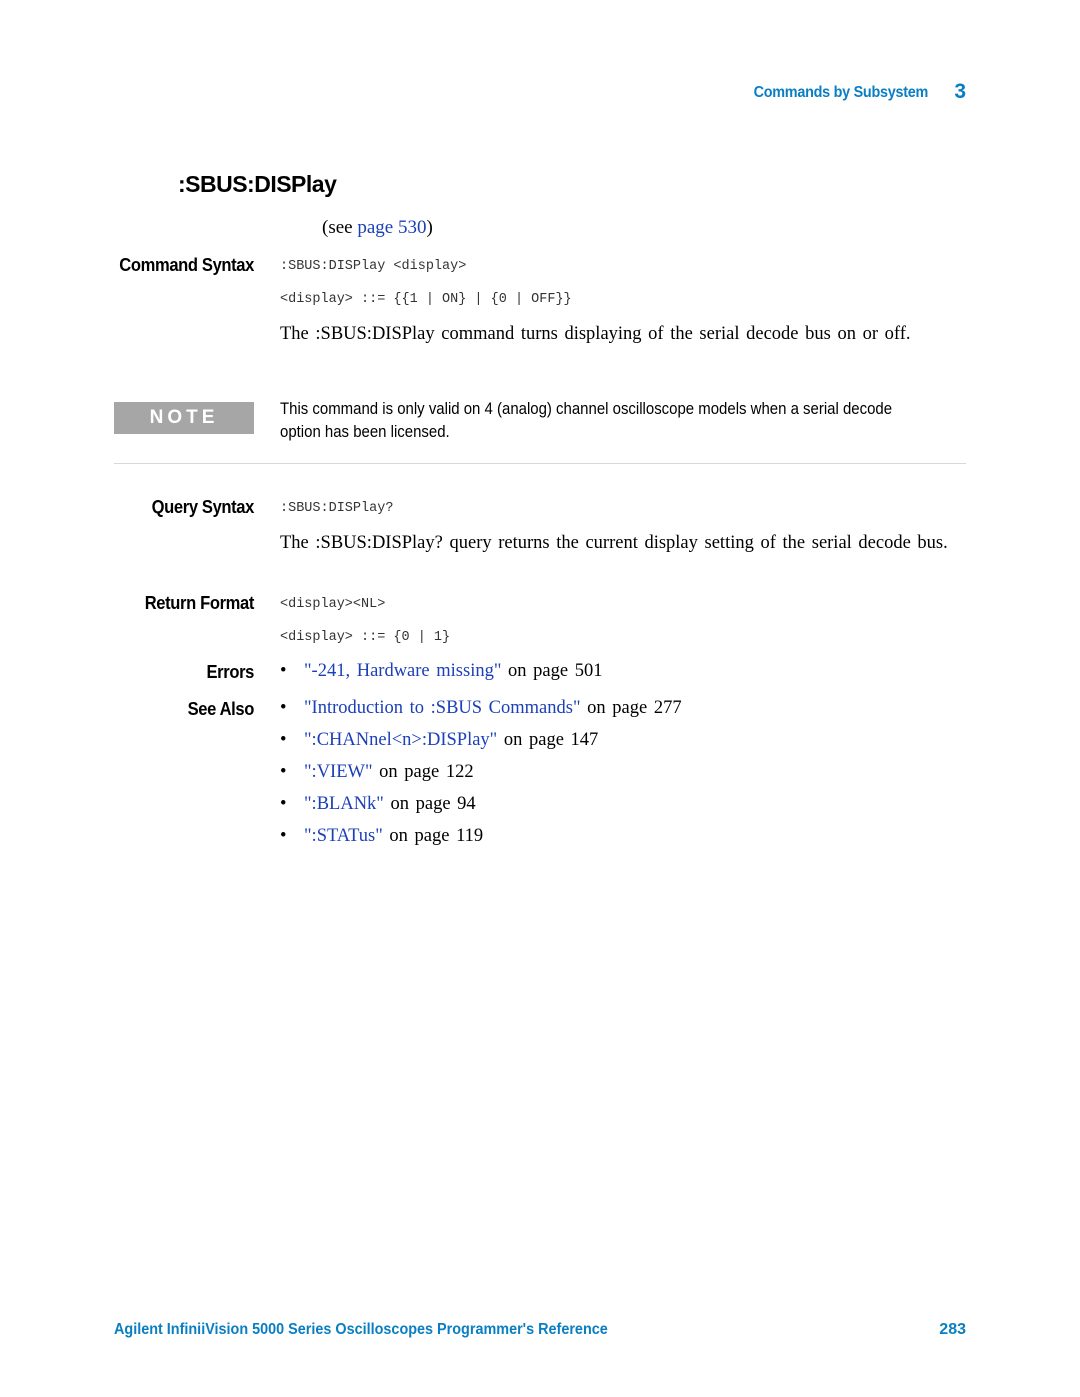 The height and width of the screenshot is (1397, 1080). I want to click on chapter-number: 3, so click(960, 91).